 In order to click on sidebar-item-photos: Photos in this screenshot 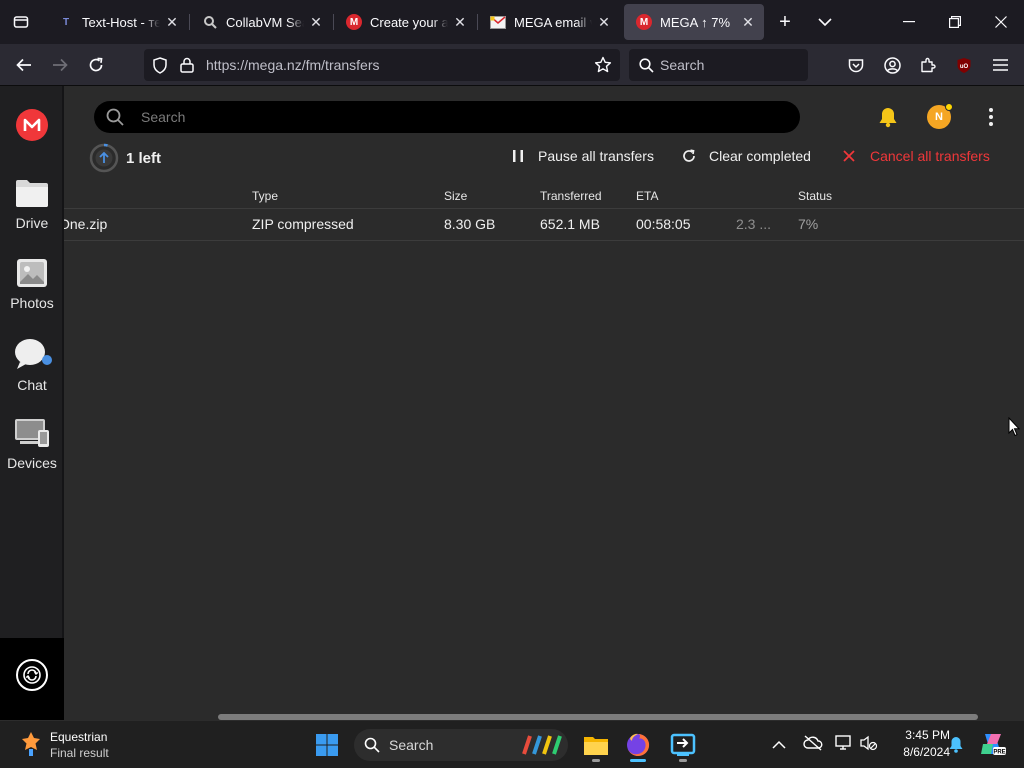, I will do `click(32, 284)`.